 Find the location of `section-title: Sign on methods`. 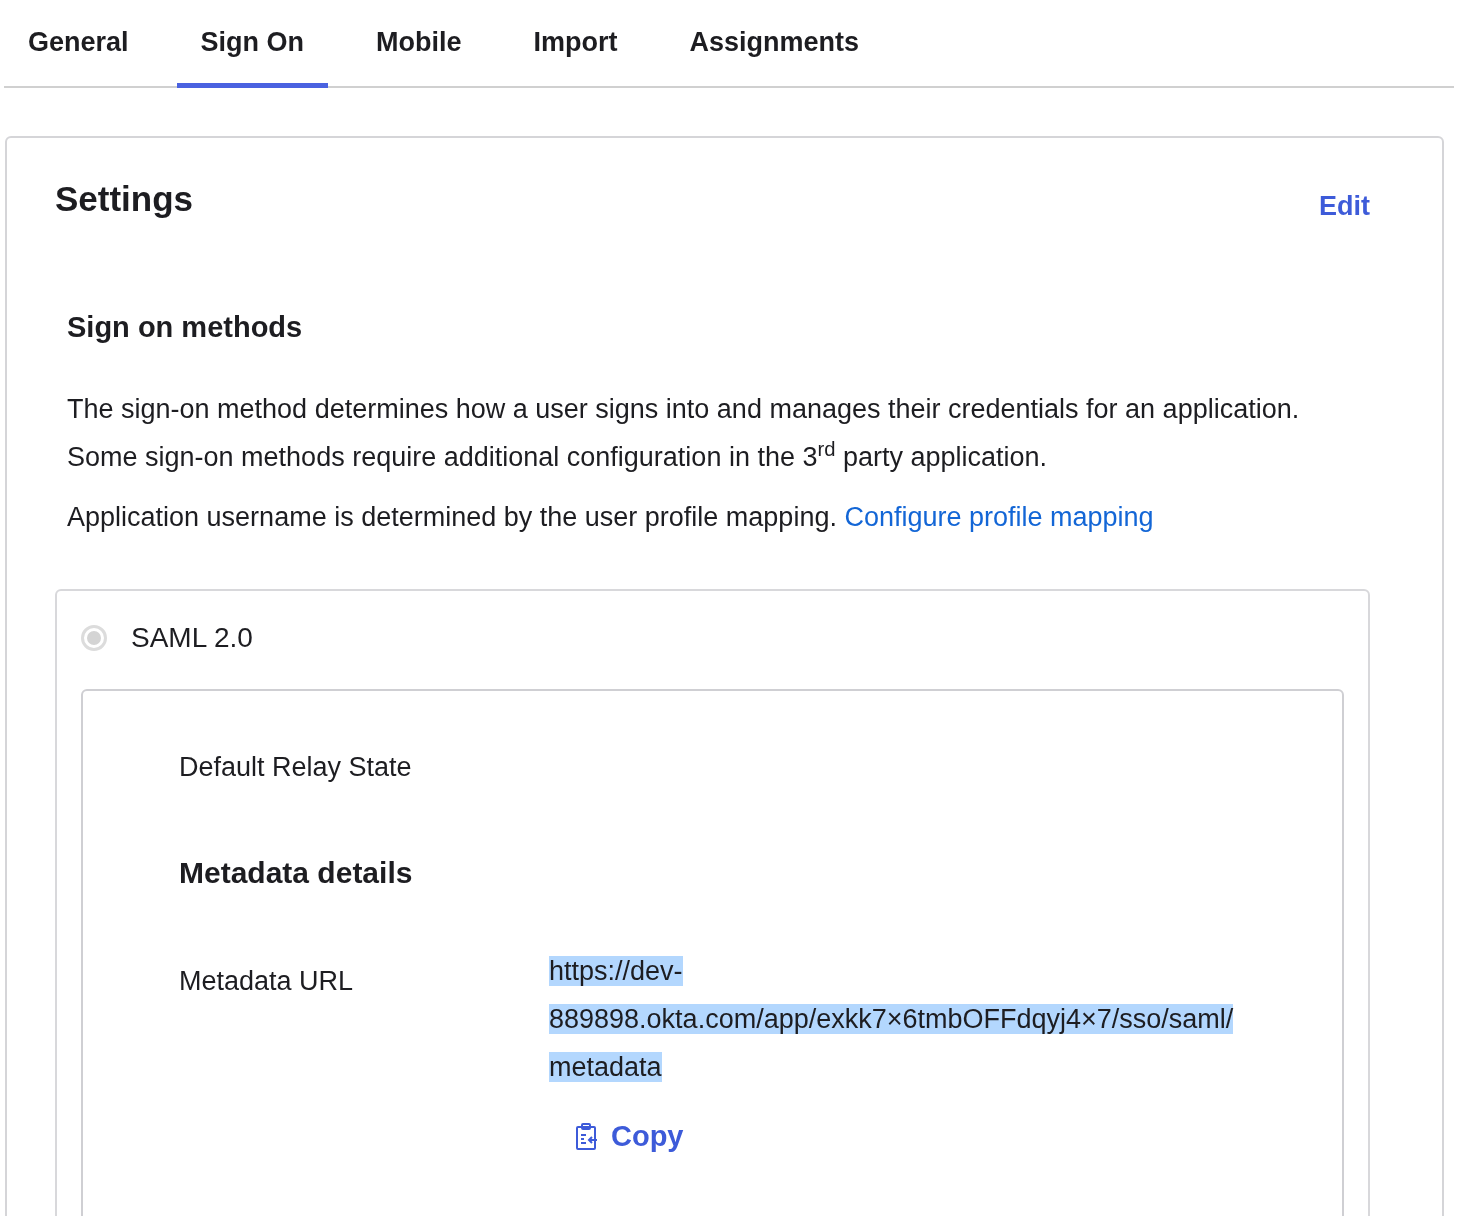

section-title: Sign on methods is located at coordinates (185, 327).